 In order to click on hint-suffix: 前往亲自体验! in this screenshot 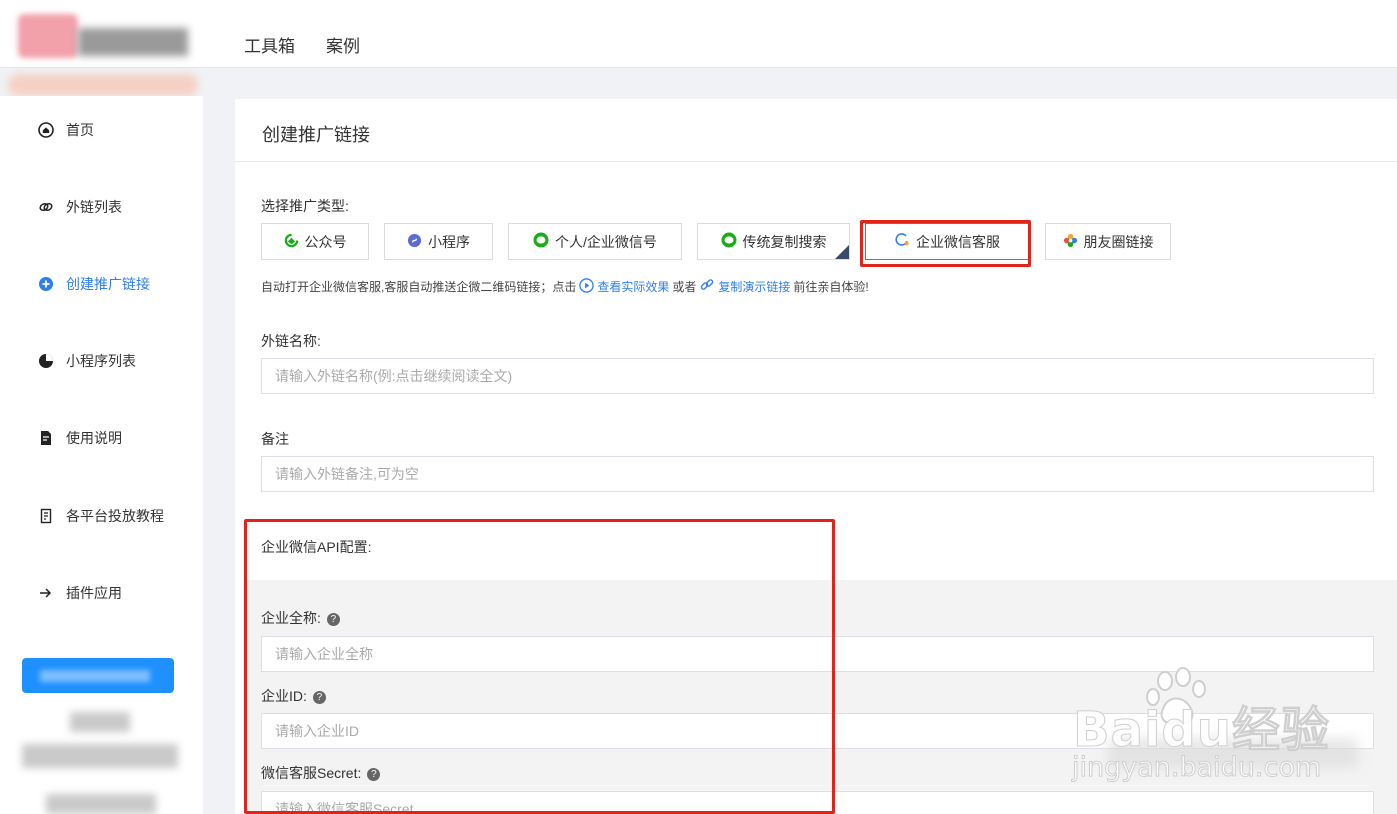, I will do `click(831, 287)`.